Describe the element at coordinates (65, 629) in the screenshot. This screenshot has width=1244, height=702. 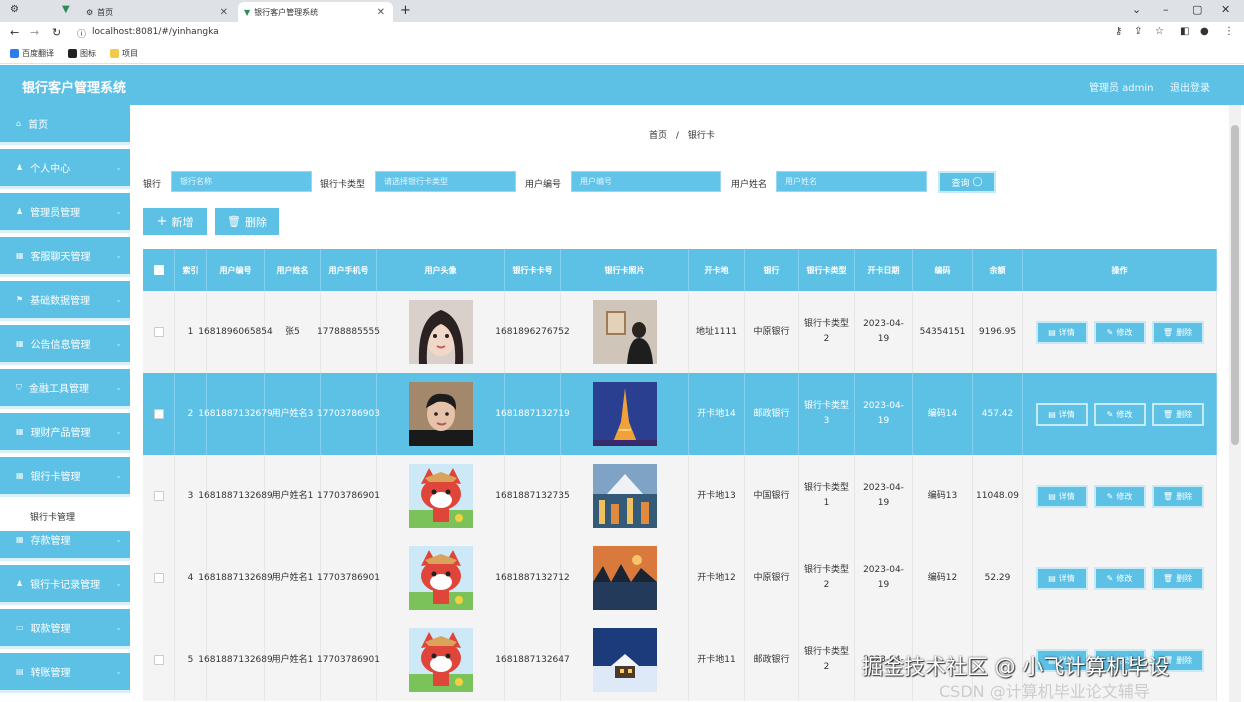
I see `sidebar-item: ▭ 取款管理 ⌄` at that location.